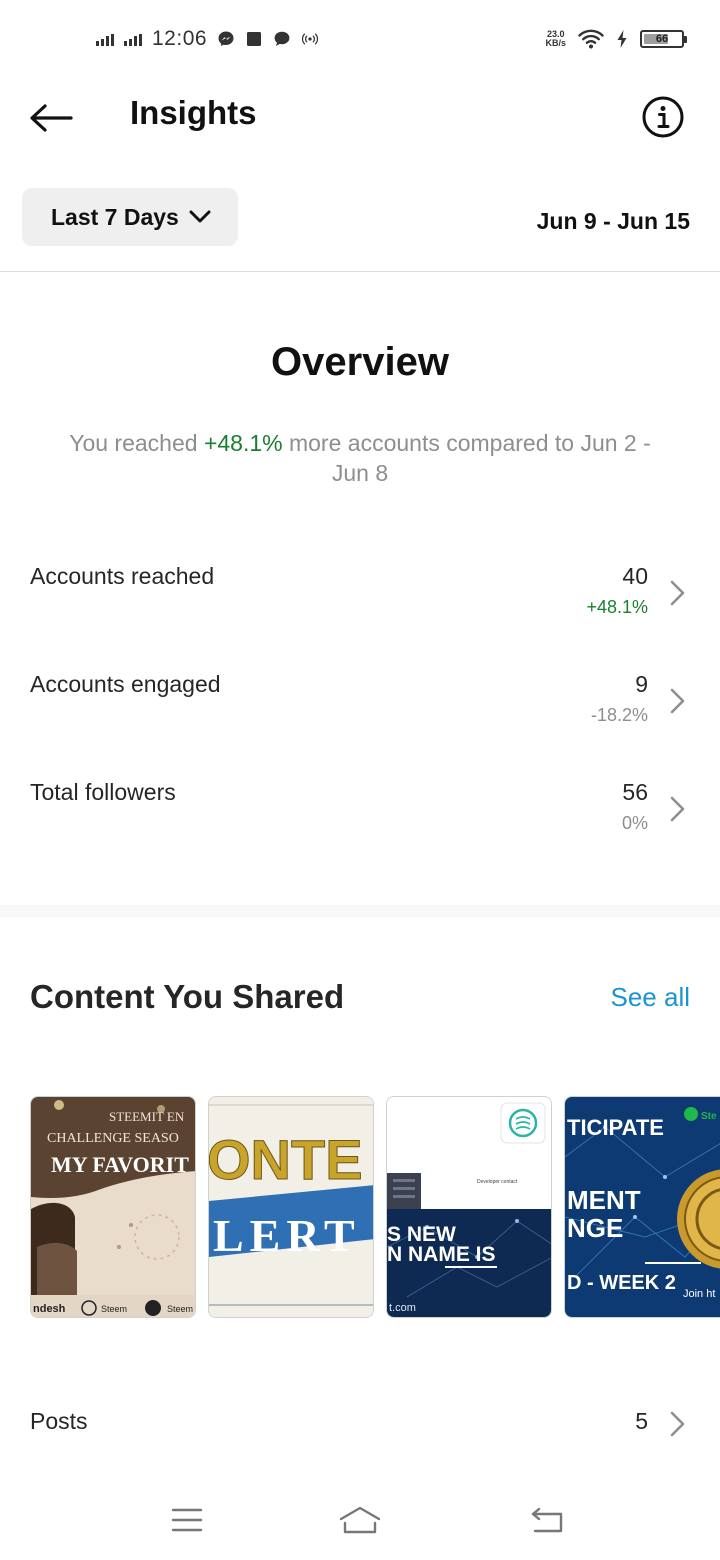 The image size is (720, 1560). I want to click on back-button, so click(51, 118).